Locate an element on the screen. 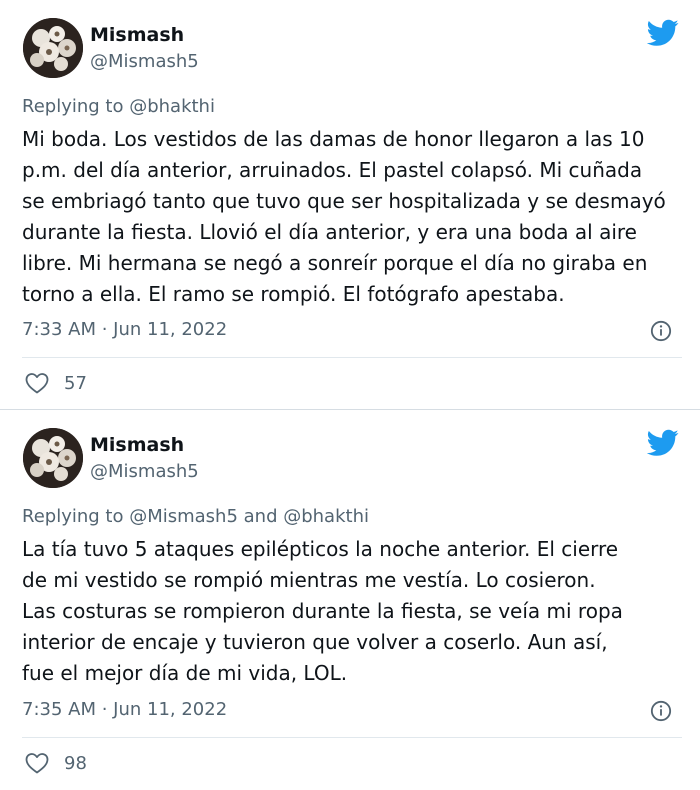 This screenshot has height=790, width=700. like-count: 57 is located at coordinates (75, 383).